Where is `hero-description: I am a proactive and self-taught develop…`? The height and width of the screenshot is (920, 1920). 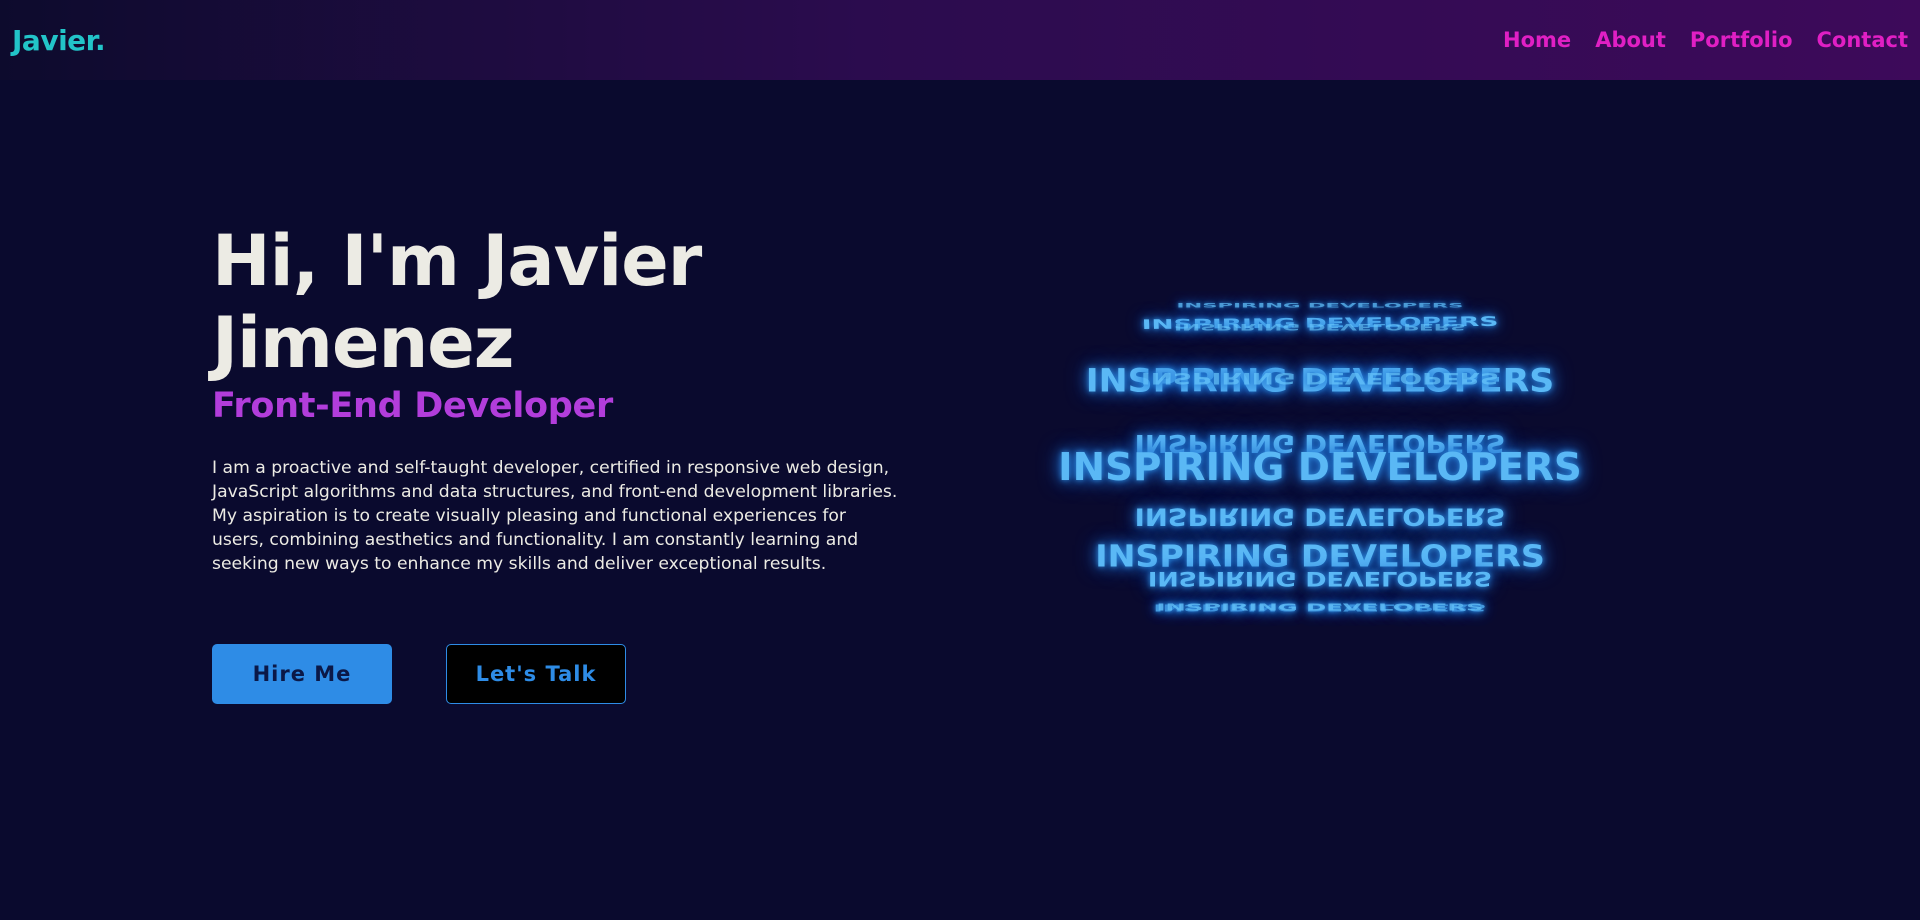 hero-description: I am a proactive and self-taught develop… is located at coordinates (555, 516).